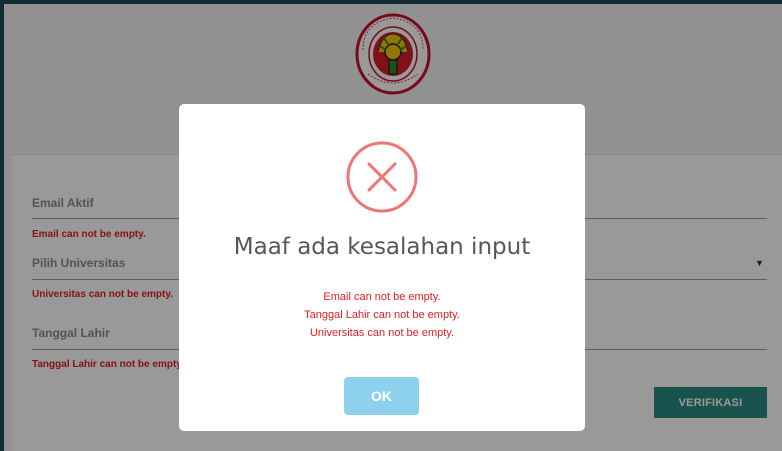 This screenshot has width=782, height=451. Describe the element at coordinates (382, 247) in the screenshot. I see `dialog-title: Maaf ada kesalahan input` at that location.